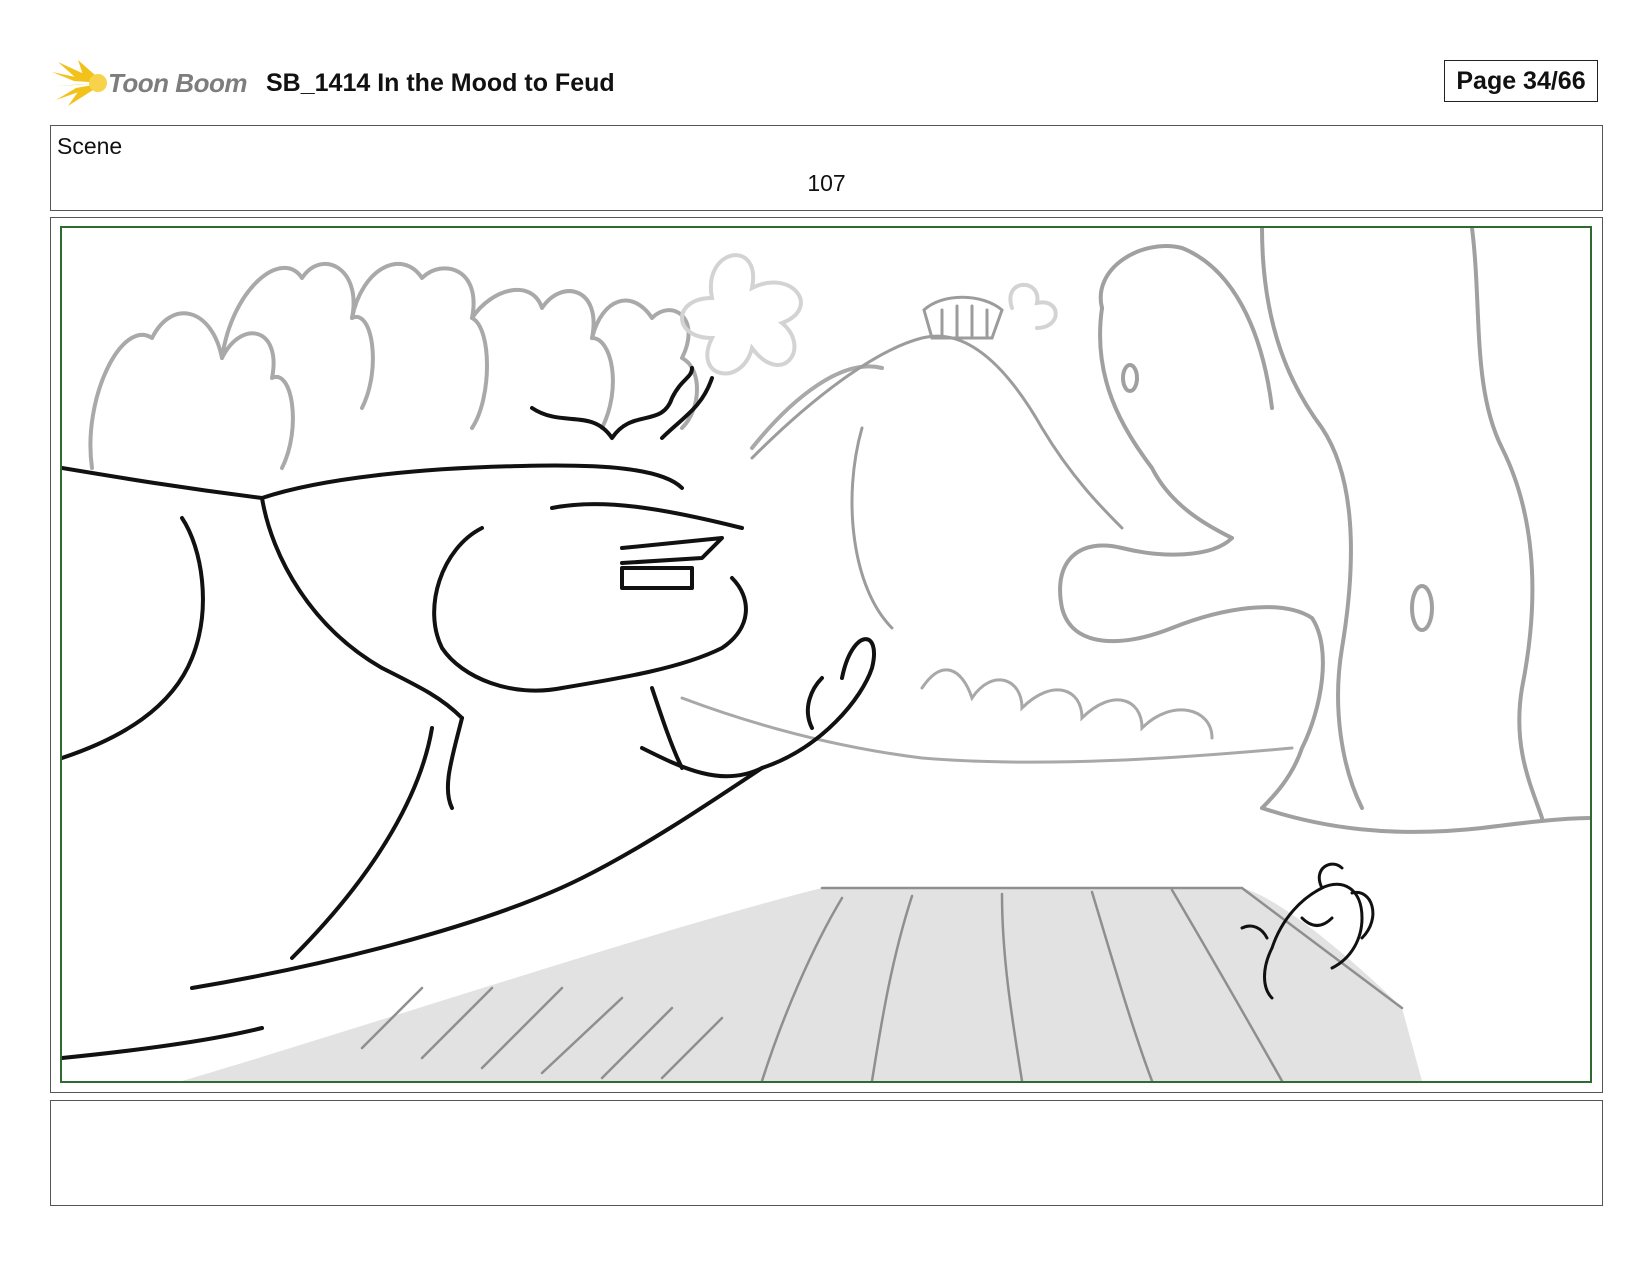 This screenshot has height=1275, width=1650. What do you see at coordinates (826, 168) in the screenshot?
I see `scene-box: Scene 107` at bounding box center [826, 168].